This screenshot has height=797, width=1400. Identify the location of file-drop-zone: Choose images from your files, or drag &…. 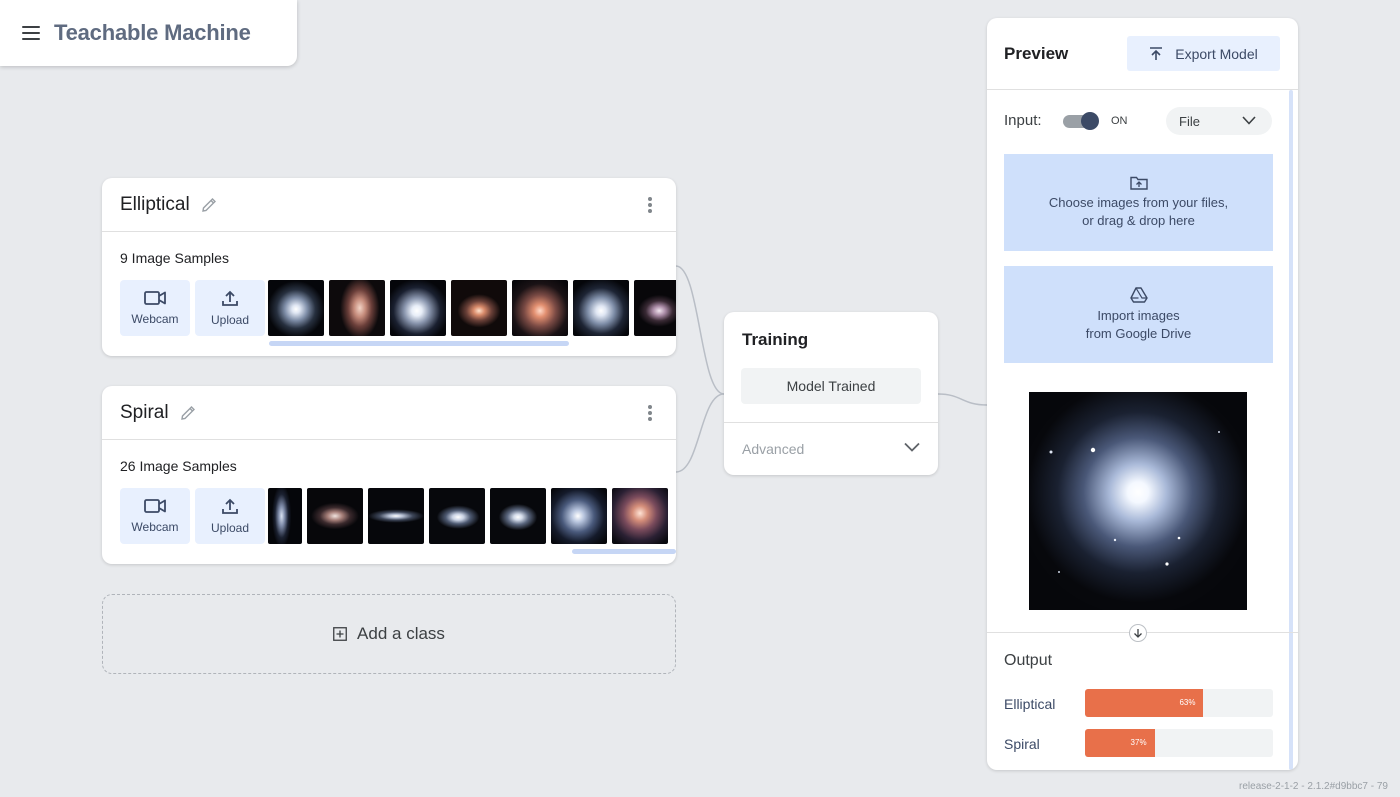
(1138, 202).